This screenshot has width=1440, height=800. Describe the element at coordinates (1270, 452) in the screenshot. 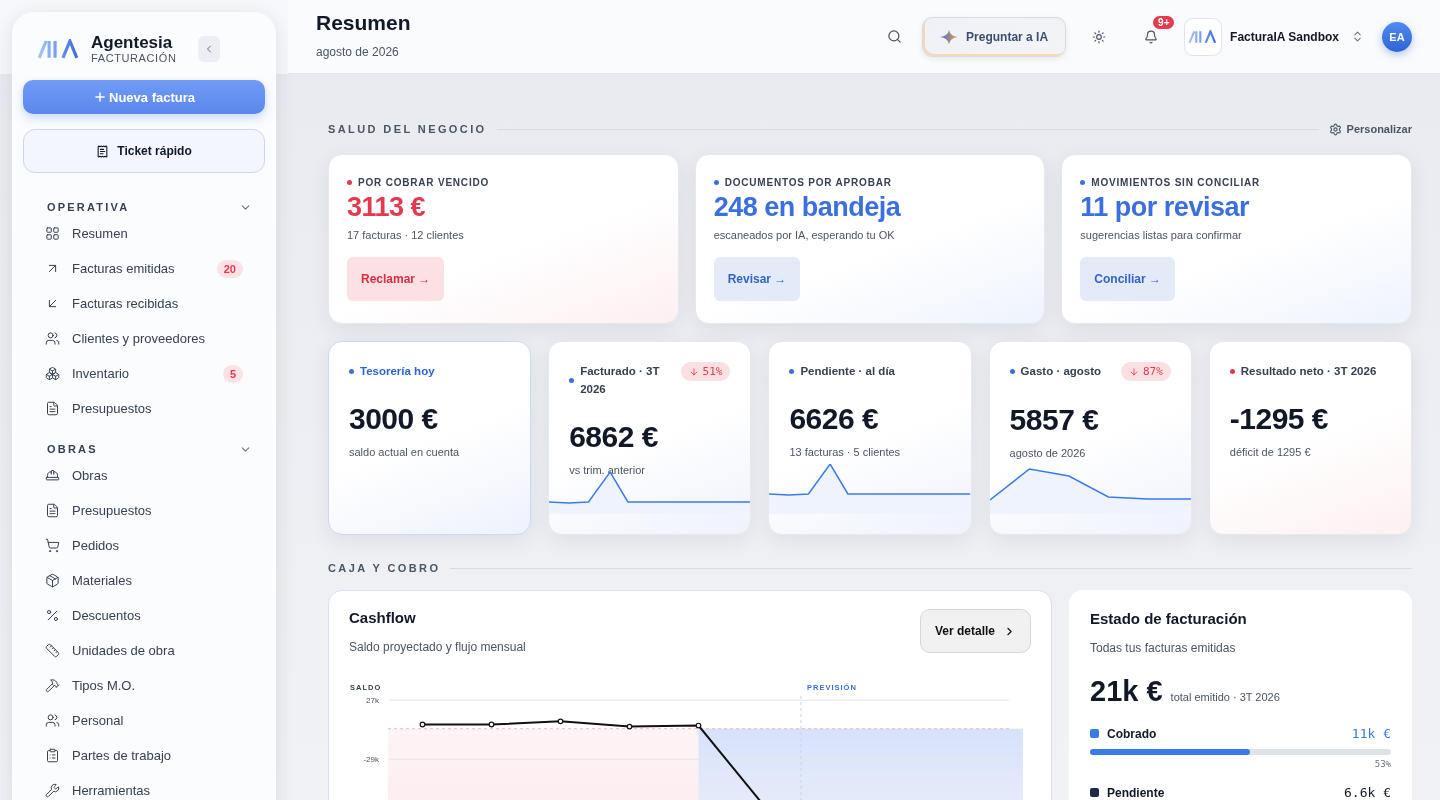

I see `kpi-caption: déficit de 1295 €` at that location.